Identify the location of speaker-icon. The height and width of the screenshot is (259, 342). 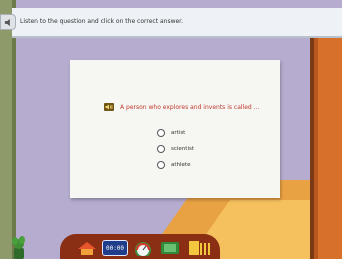
(7, 22).